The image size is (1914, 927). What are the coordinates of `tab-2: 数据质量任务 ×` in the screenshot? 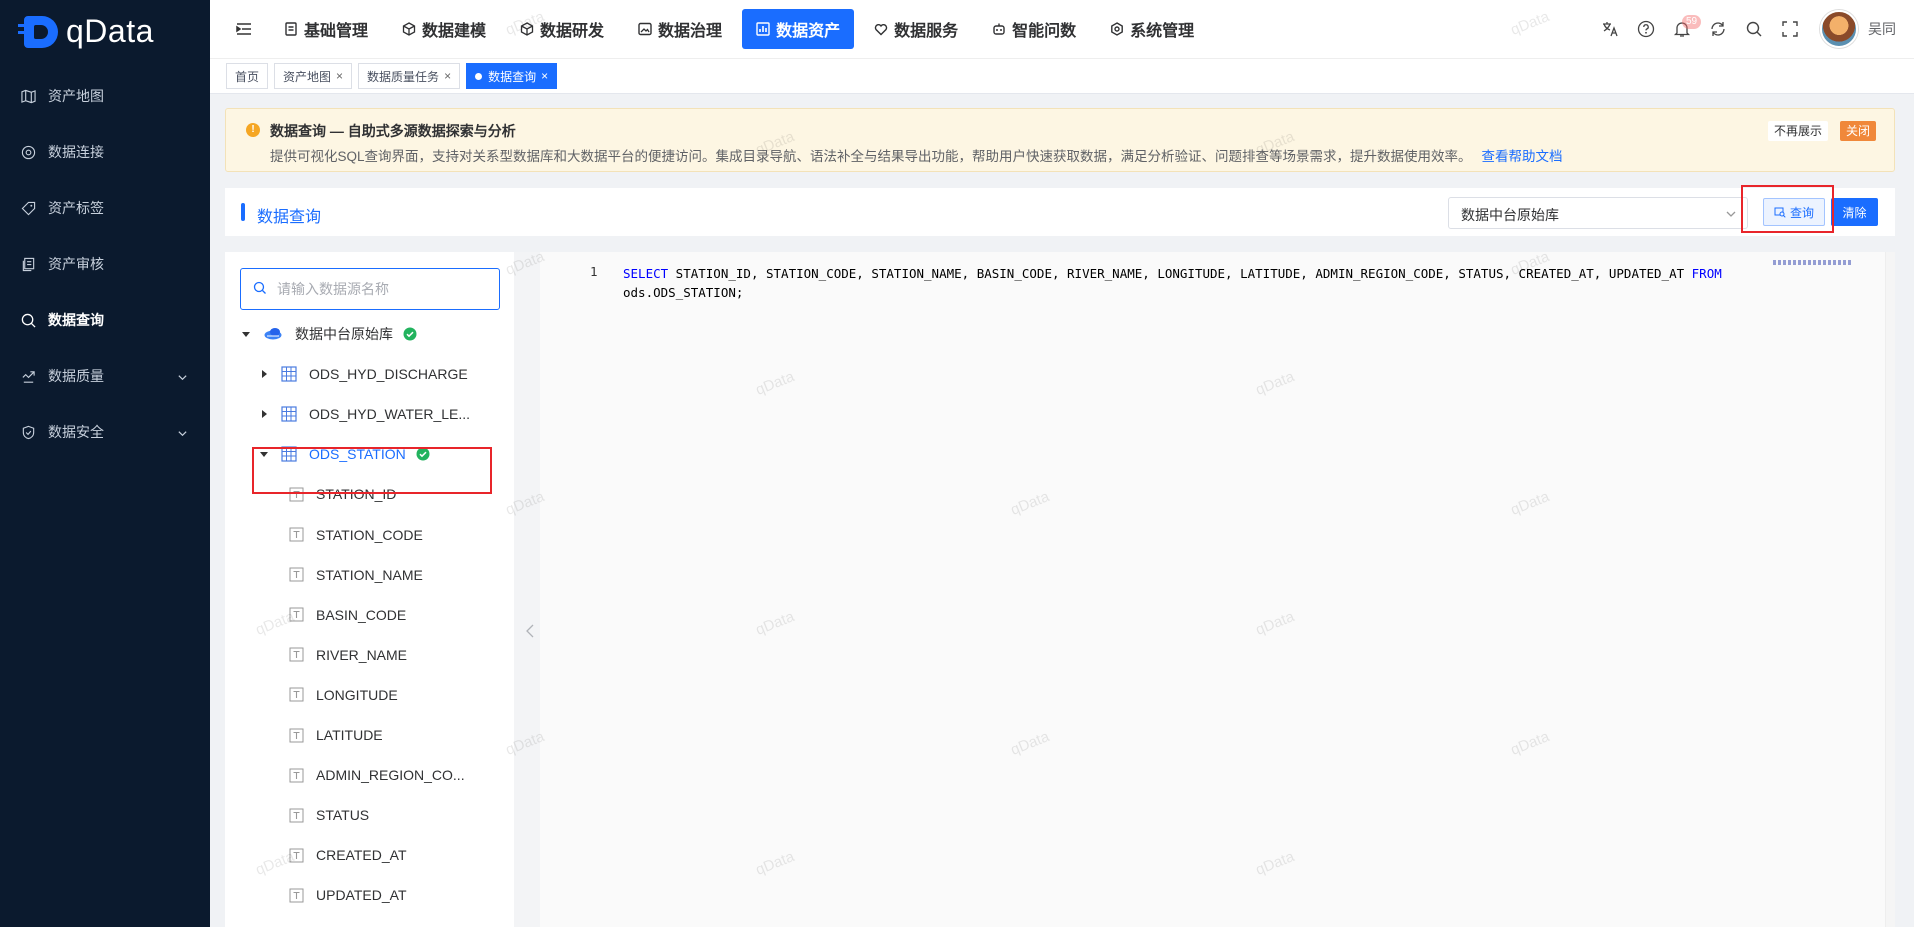 It's located at (409, 76).